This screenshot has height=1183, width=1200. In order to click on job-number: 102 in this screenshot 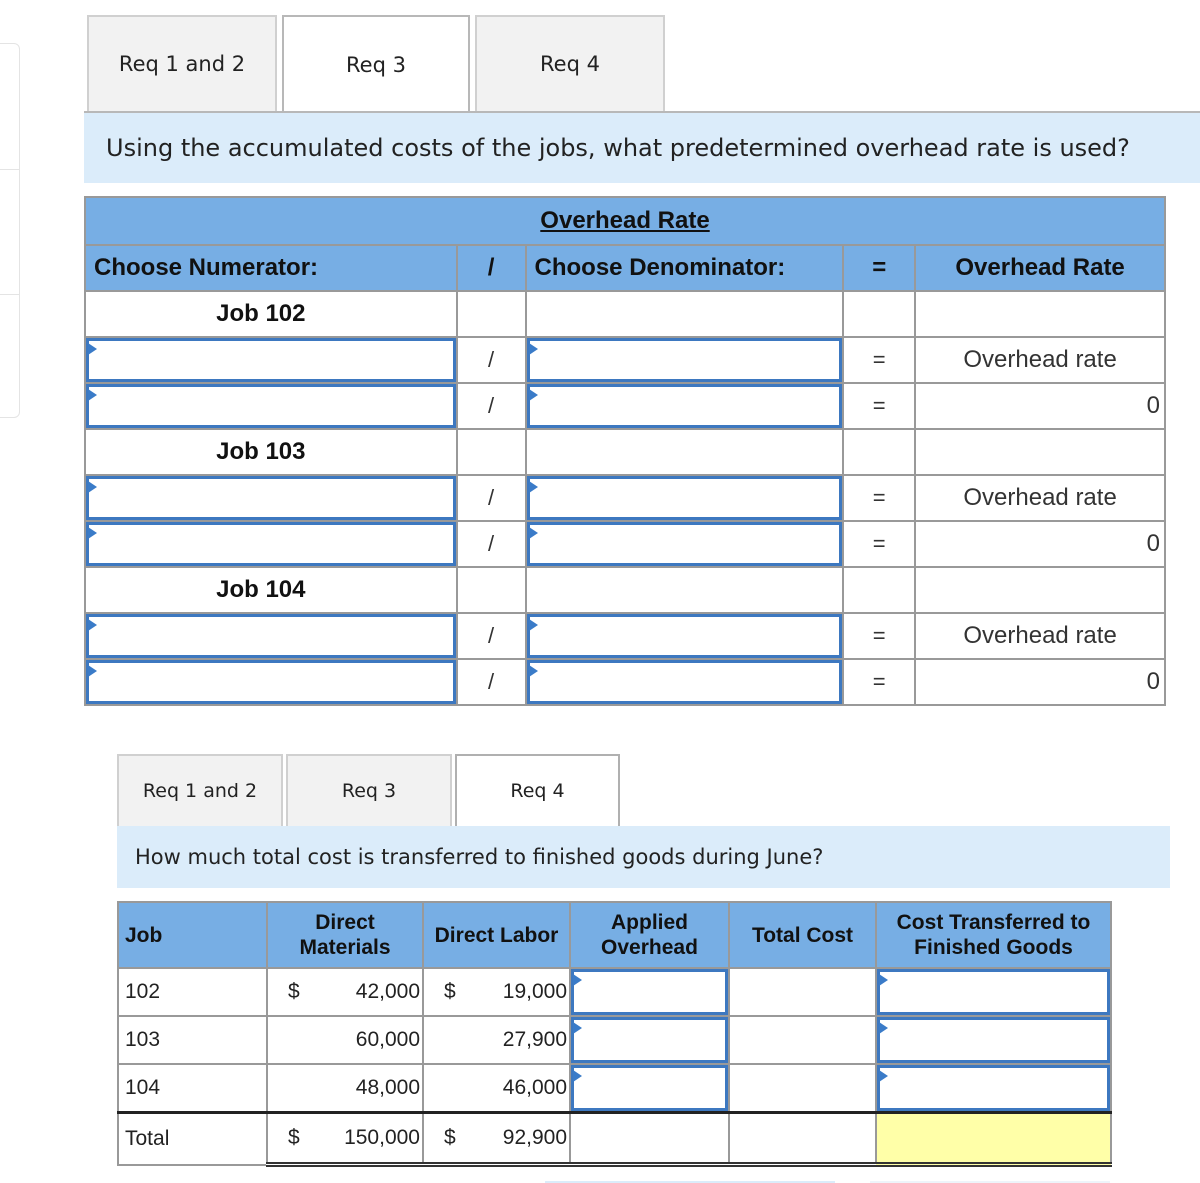, I will do `click(192, 992)`.